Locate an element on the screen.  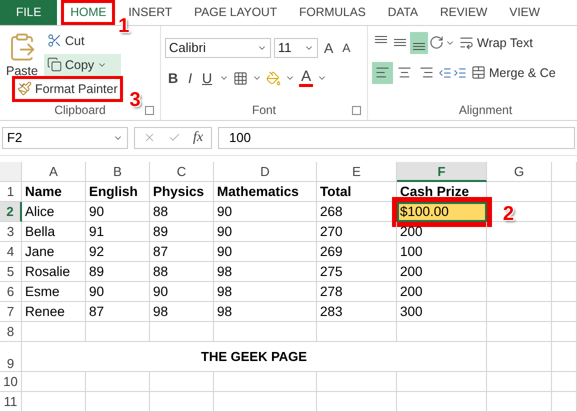
row-header: 10 is located at coordinates (11, 382).